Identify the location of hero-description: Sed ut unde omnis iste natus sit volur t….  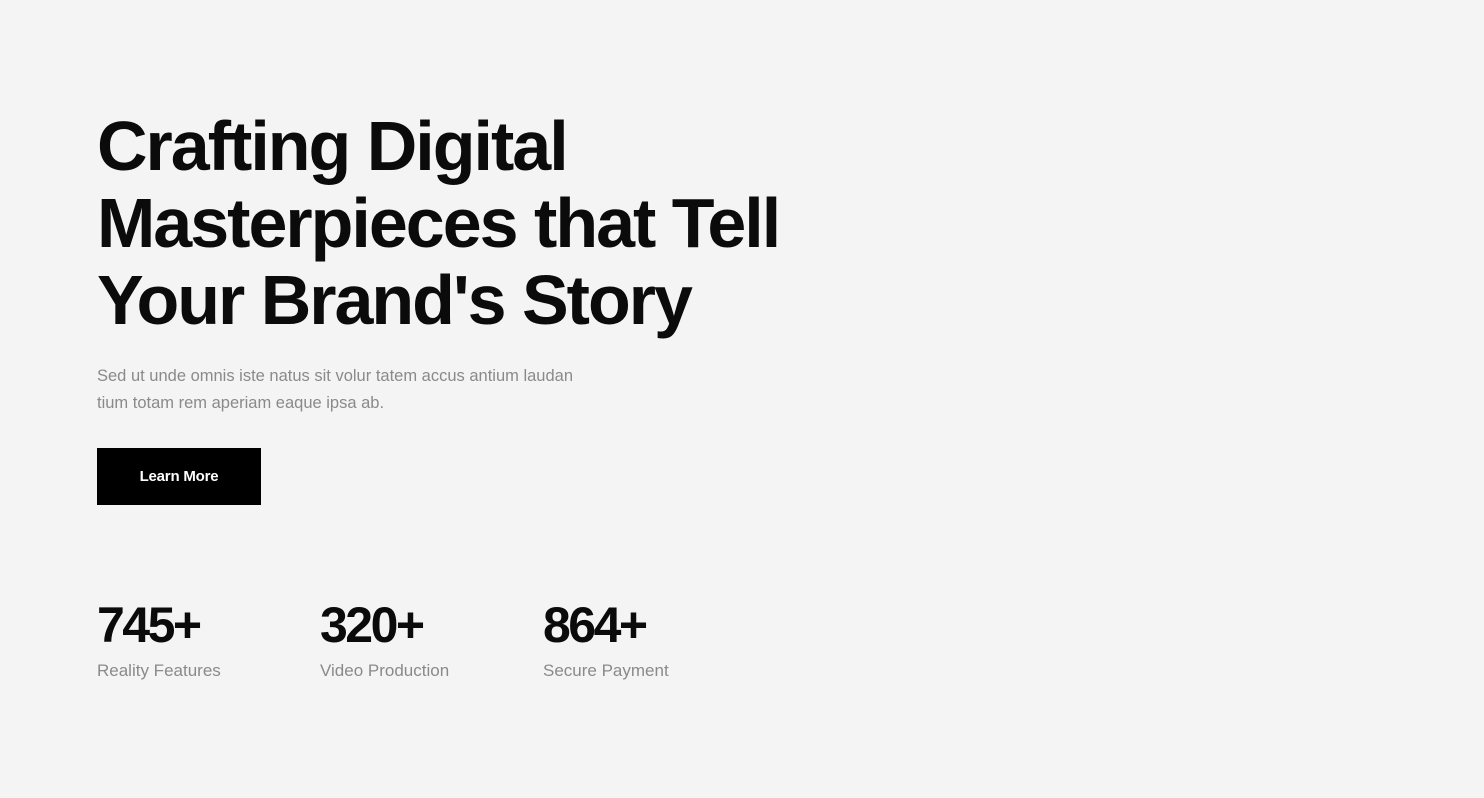
(367, 390).